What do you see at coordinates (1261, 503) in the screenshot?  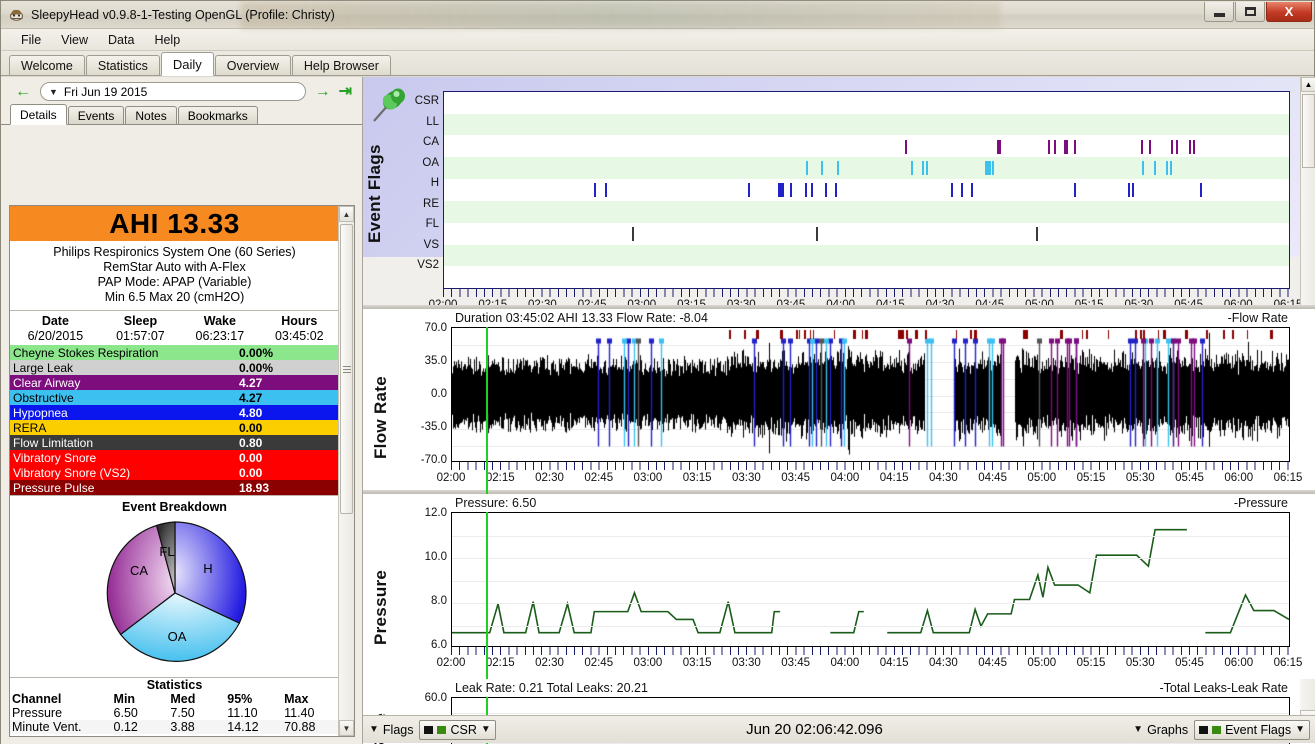 I see `pressure-legend: -Pressure` at bounding box center [1261, 503].